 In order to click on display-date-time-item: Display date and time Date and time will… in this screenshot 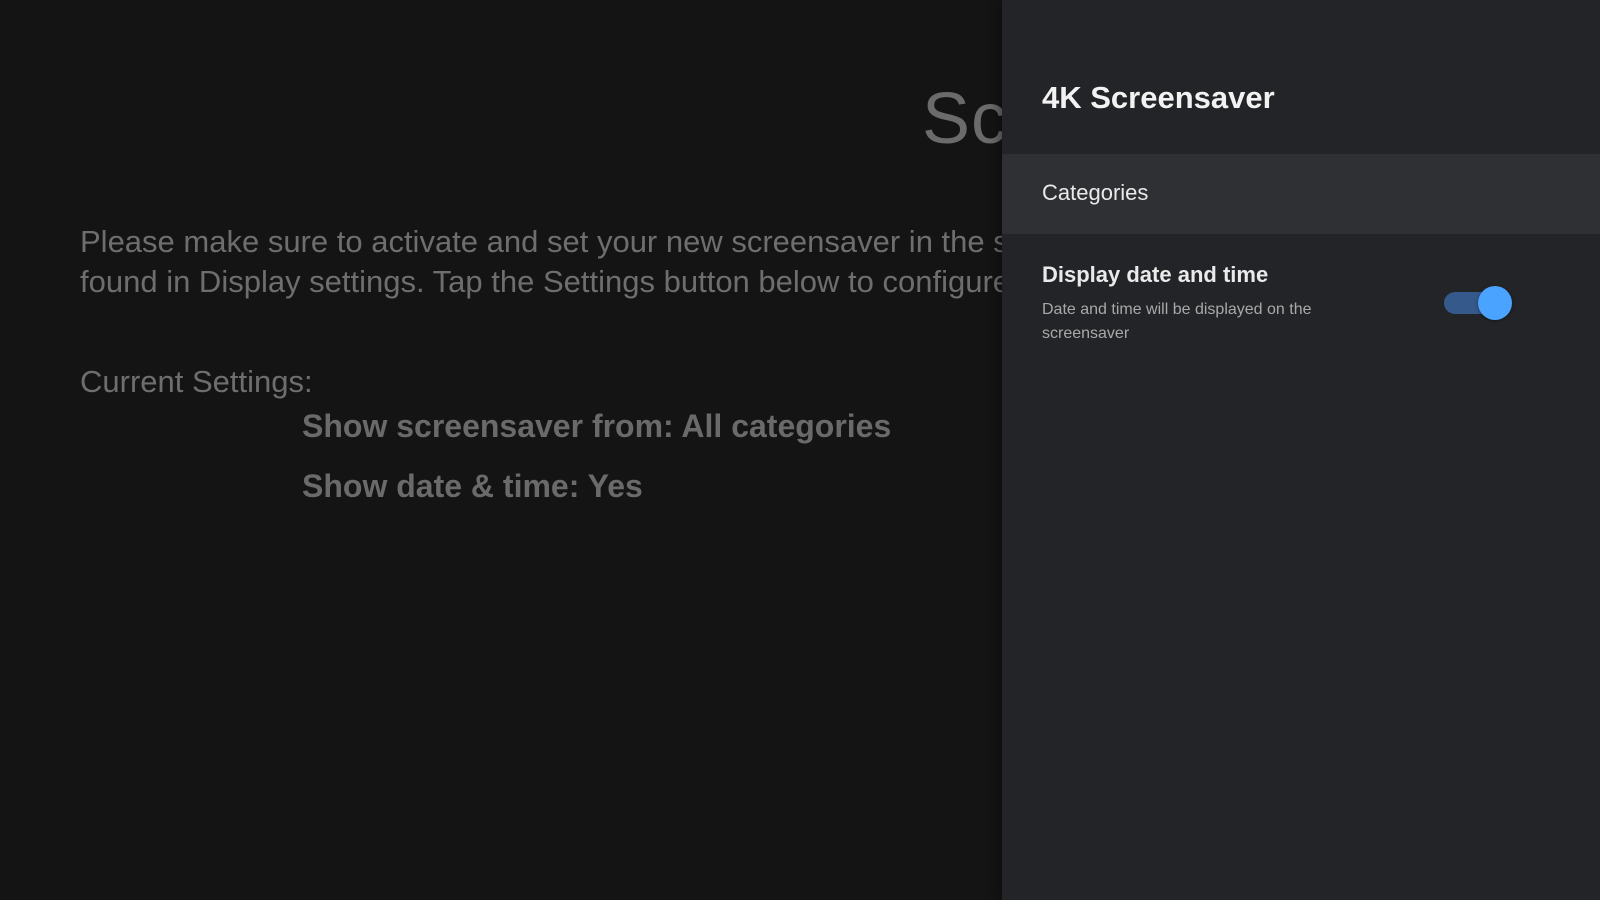, I will do `click(1301, 300)`.